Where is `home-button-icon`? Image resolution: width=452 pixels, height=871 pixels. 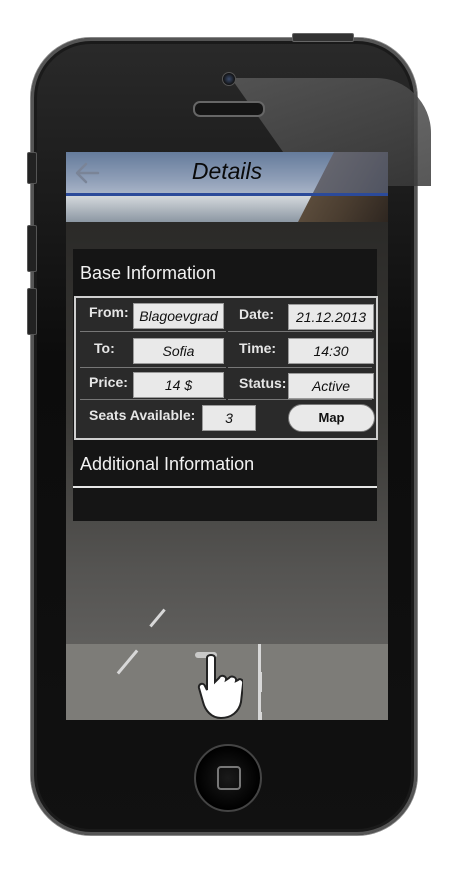 home-button-icon is located at coordinates (229, 778).